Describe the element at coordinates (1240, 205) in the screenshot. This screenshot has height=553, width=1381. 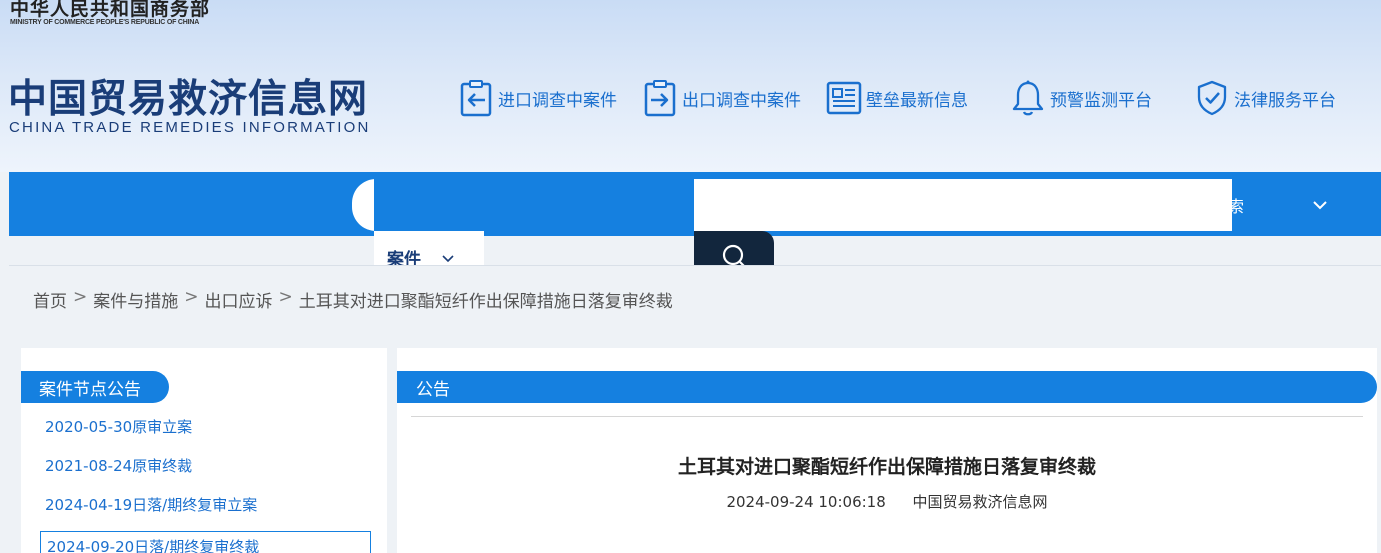
I see `advanced-search-link: 索` at that location.